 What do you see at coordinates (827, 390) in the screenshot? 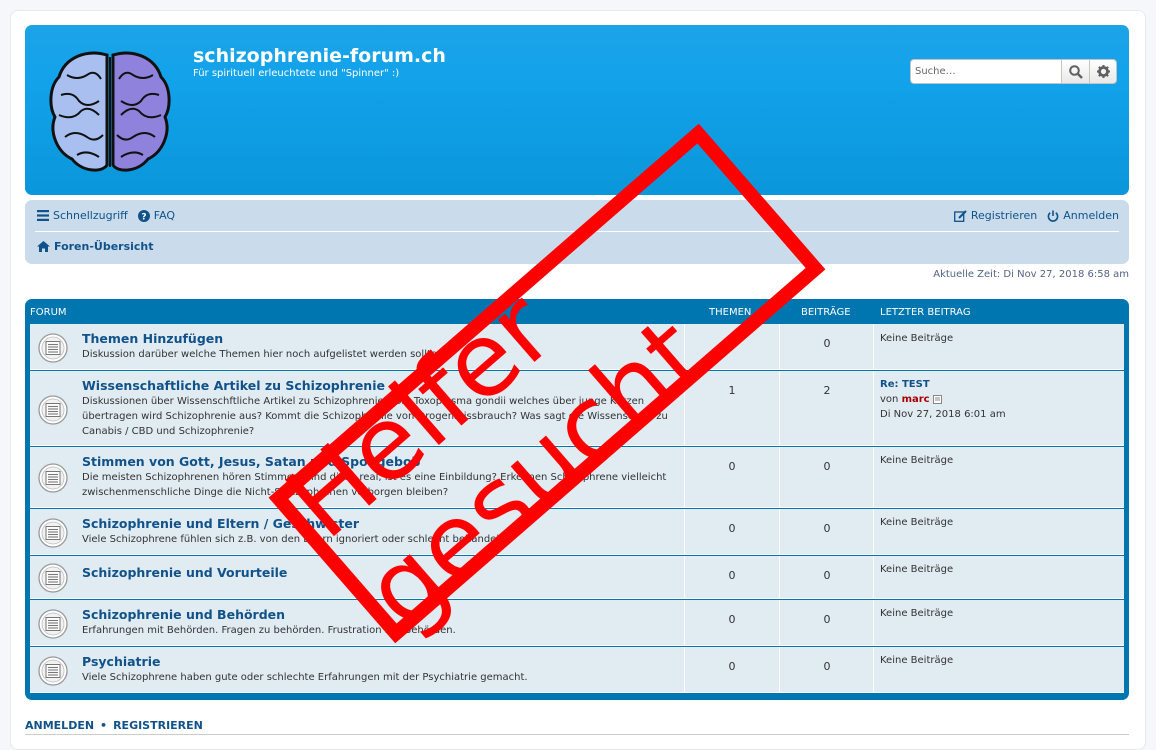
I see `posts-count: 2` at bounding box center [827, 390].